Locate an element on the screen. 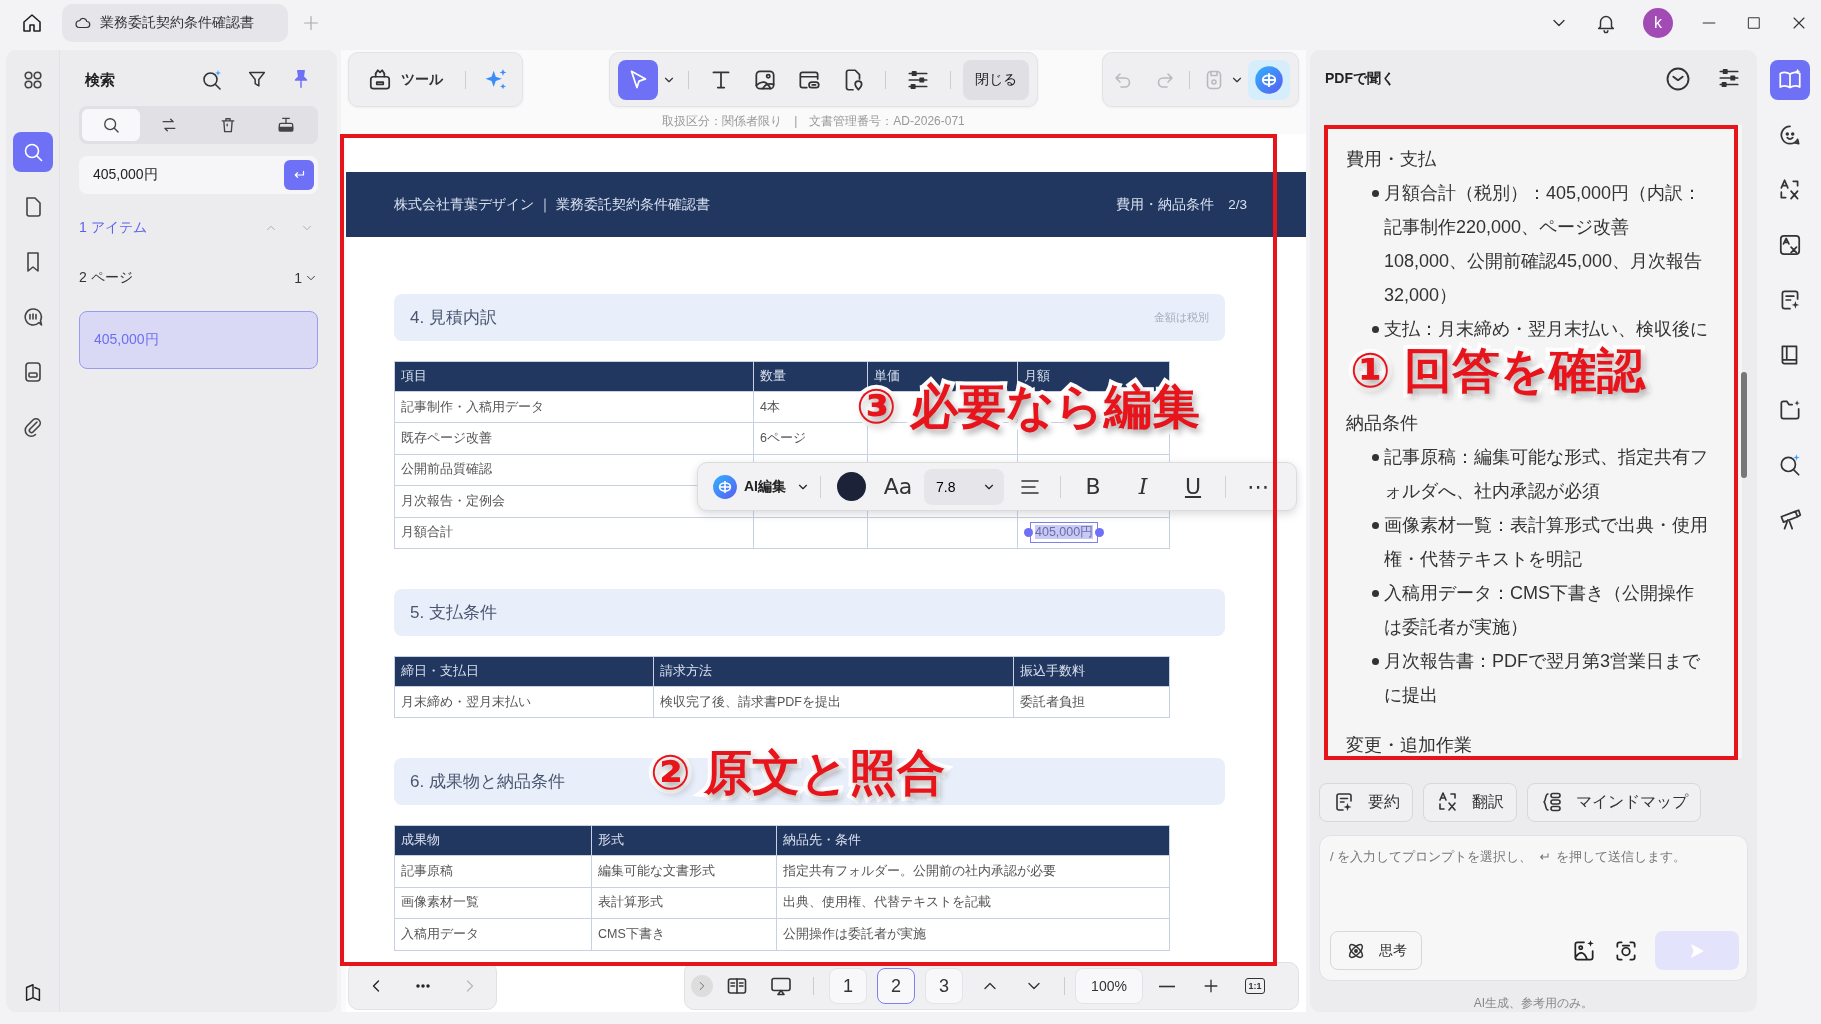  actual-size-button: 1:1 is located at coordinates (1255, 986).